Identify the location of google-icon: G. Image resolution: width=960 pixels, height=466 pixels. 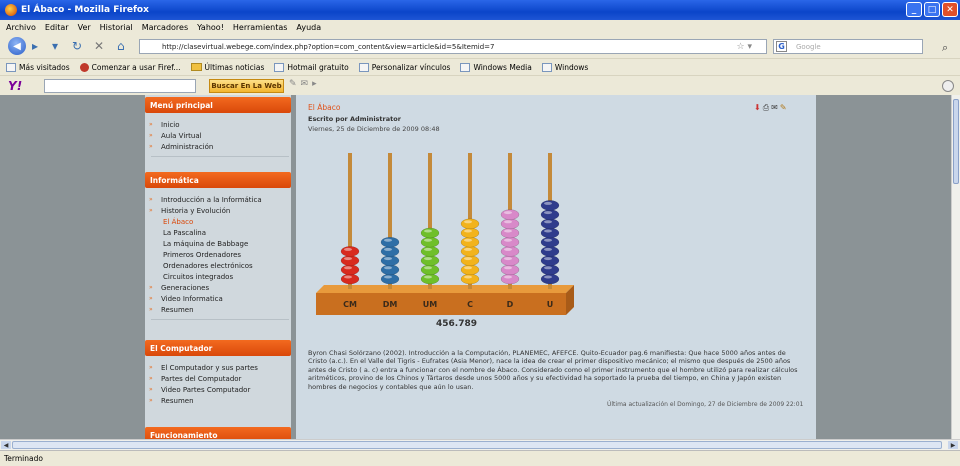
(781, 46).